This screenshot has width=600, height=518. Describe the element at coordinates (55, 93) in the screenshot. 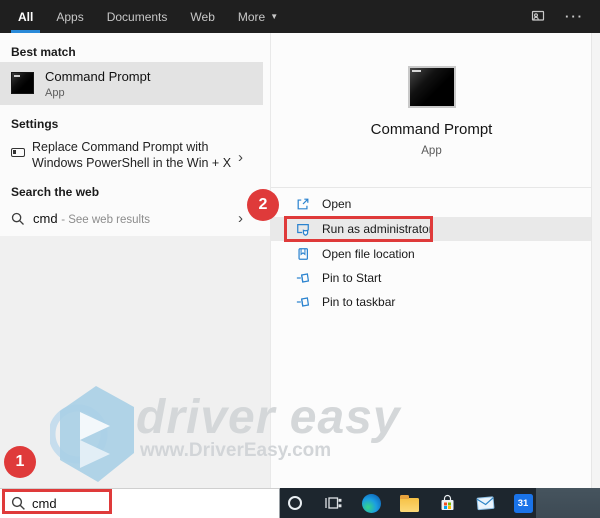

I see `best-match-subtitle: App` at that location.